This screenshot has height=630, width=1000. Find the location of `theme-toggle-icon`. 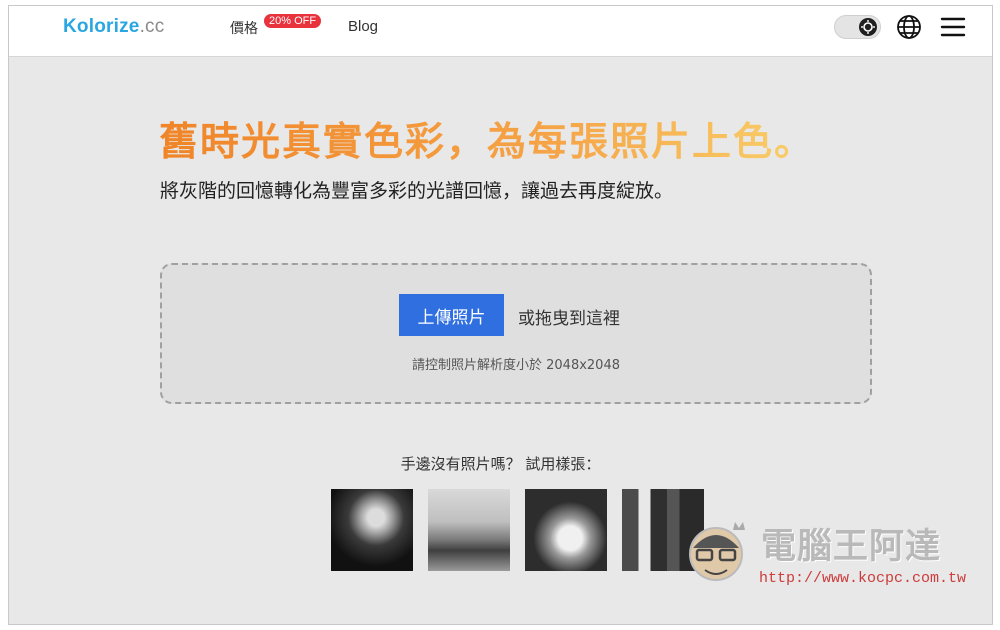

theme-toggle-icon is located at coordinates (868, 27).